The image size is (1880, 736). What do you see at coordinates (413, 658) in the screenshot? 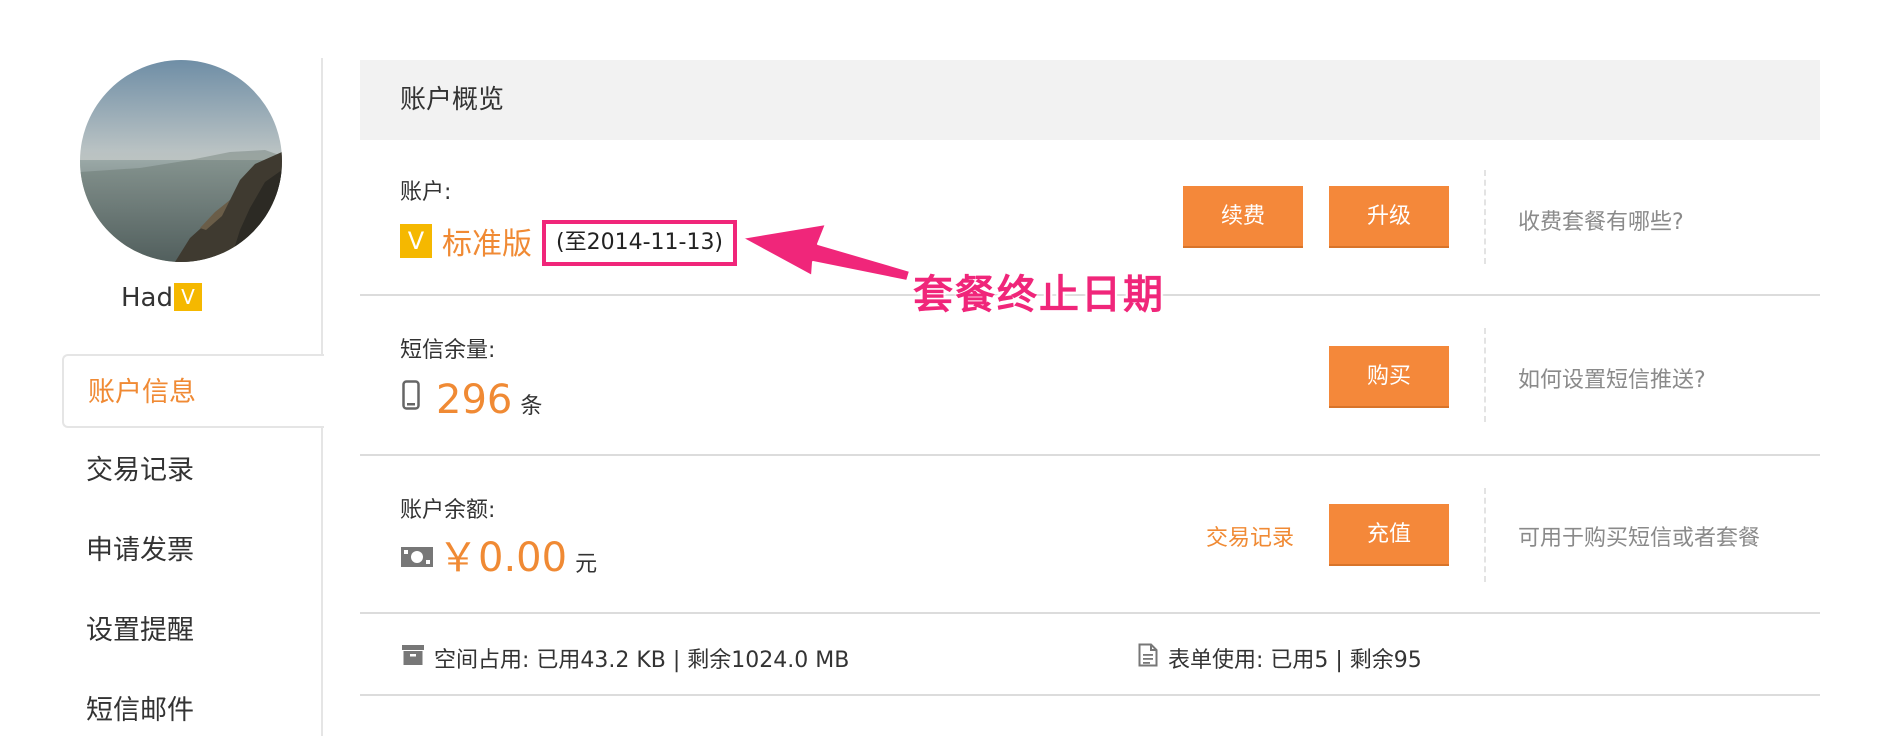
I see `archive-icon` at bounding box center [413, 658].